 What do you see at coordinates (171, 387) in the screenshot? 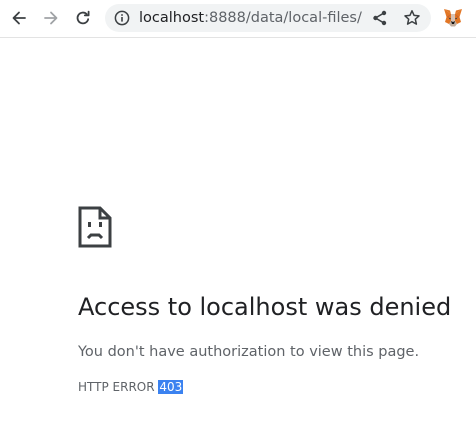
I see `error-code-number: 403` at bounding box center [171, 387].